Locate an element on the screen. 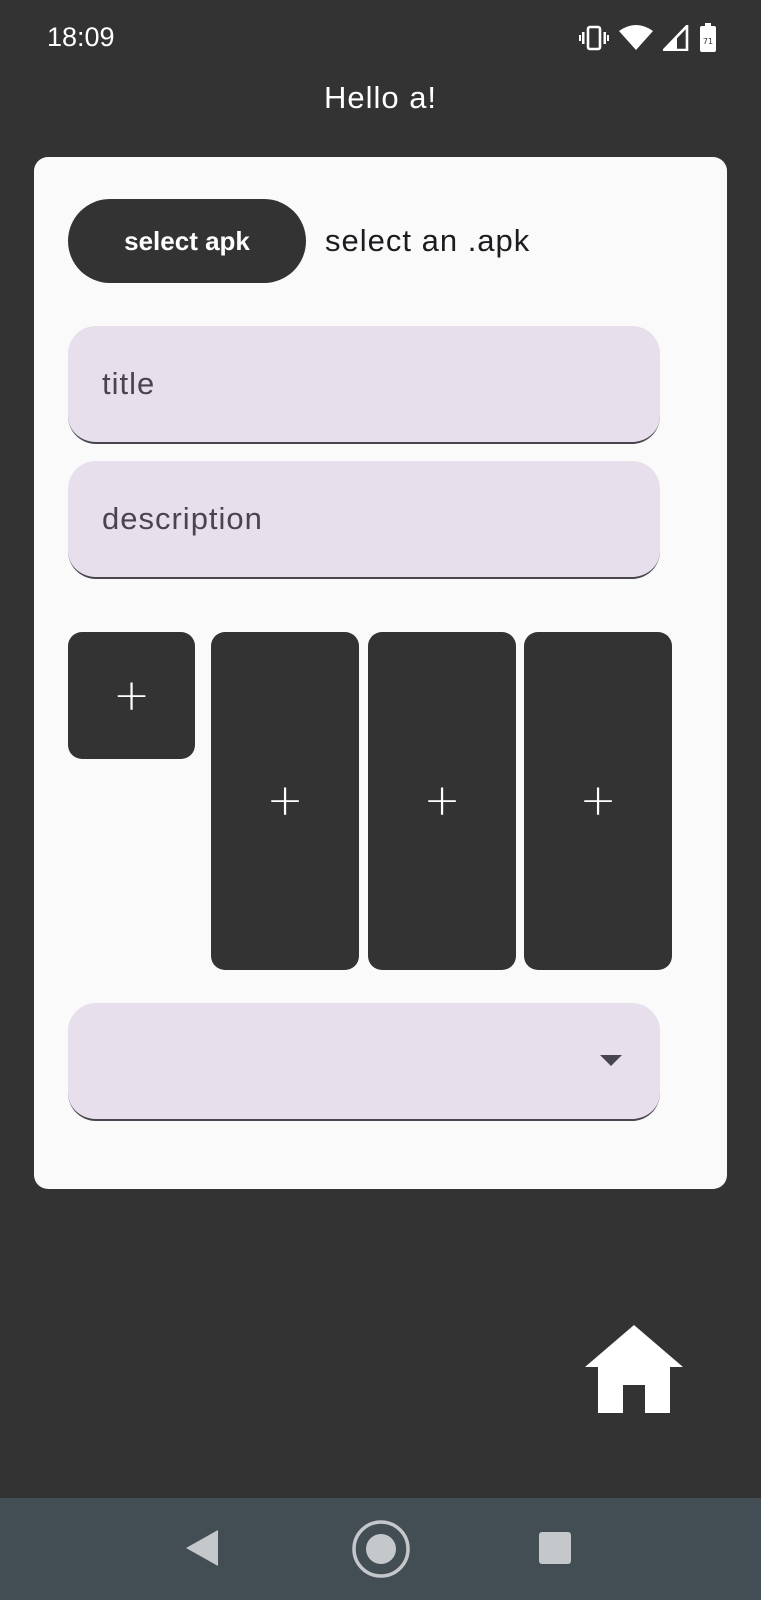 This screenshot has height=1600, width=761. status-icons: 71 is located at coordinates (648, 38).